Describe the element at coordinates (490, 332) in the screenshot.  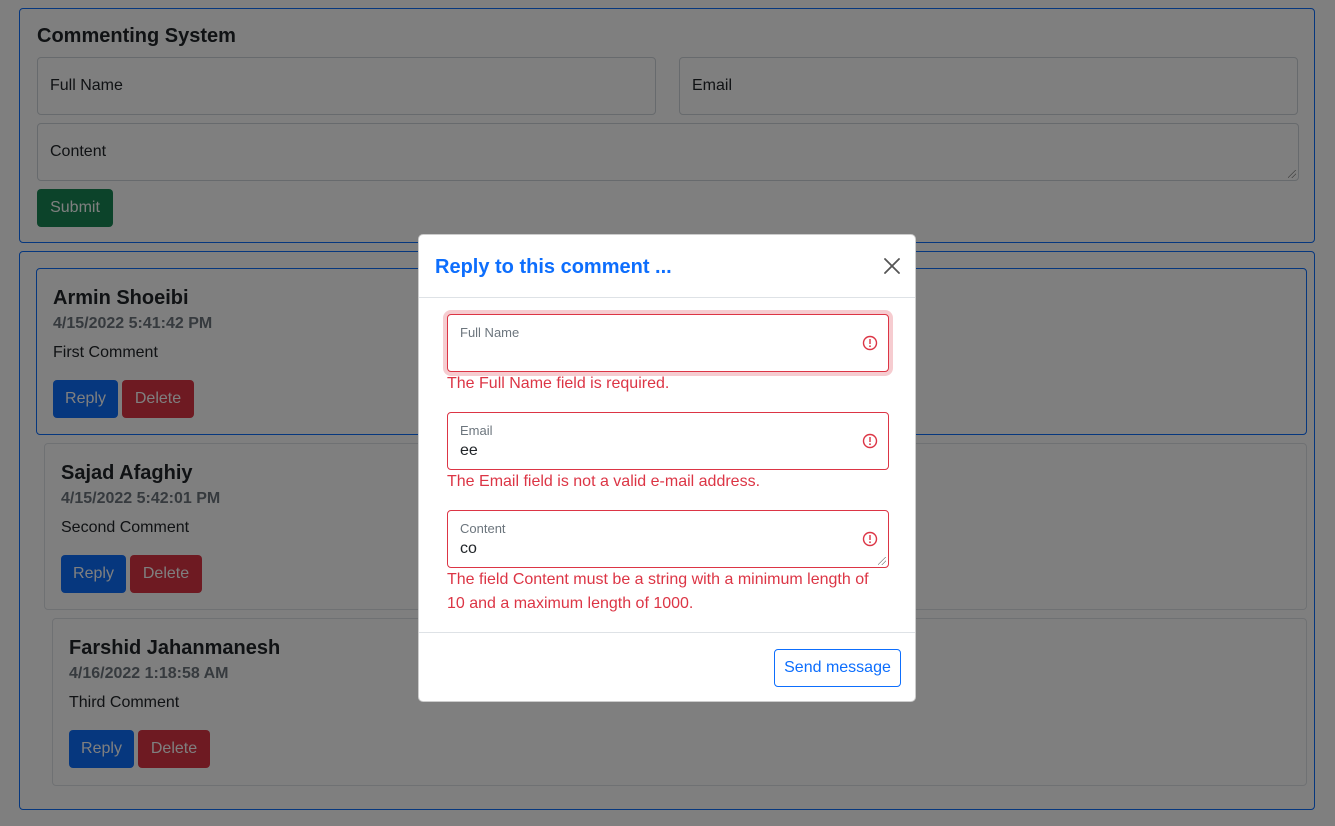
I see `reply-full-name-label: Full Name` at that location.